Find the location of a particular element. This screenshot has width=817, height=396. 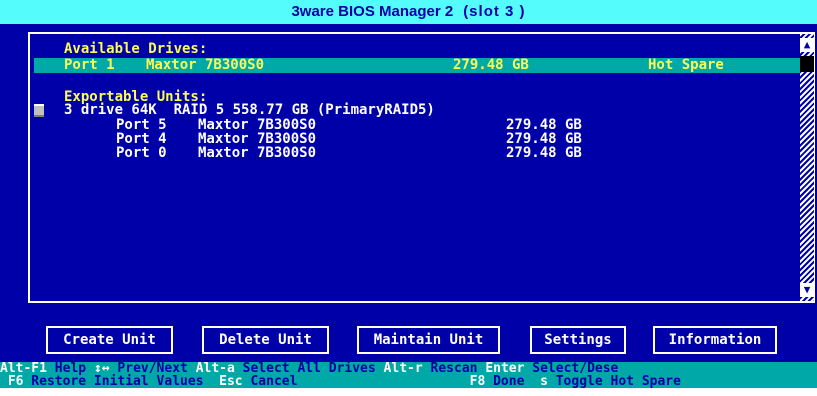

help-text: Done is located at coordinates (513, 381).